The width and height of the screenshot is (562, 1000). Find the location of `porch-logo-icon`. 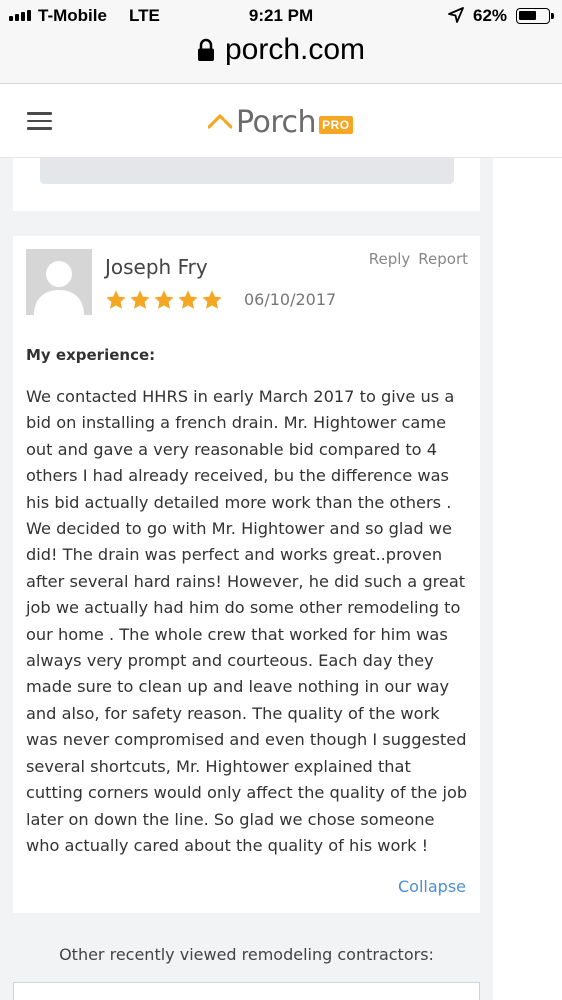

porch-logo-icon is located at coordinates (220, 121).